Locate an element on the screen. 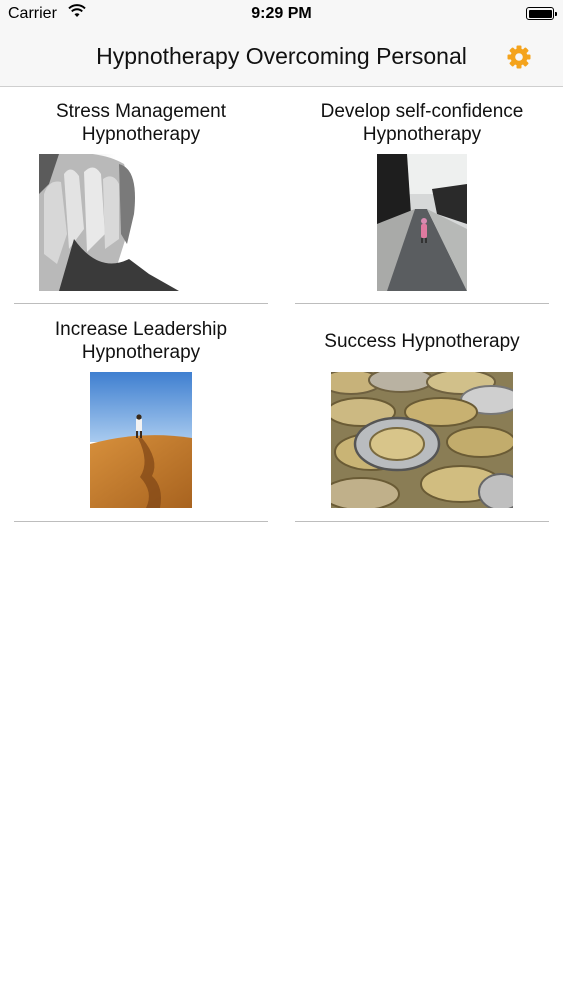  status-bar: Carrier 9:29 PM is located at coordinates (281, 15).